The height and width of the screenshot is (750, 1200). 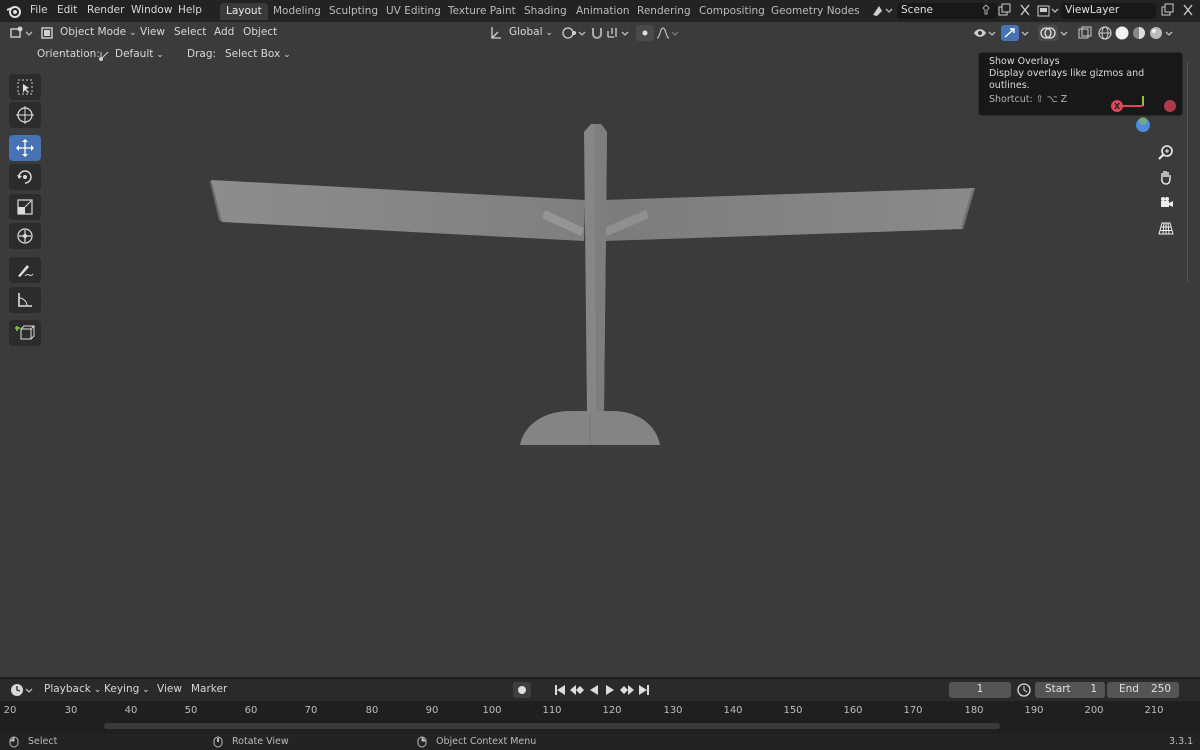 What do you see at coordinates (1187, 172) in the screenshot?
I see `sidebar-edge` at bounding box center [1187, 172].